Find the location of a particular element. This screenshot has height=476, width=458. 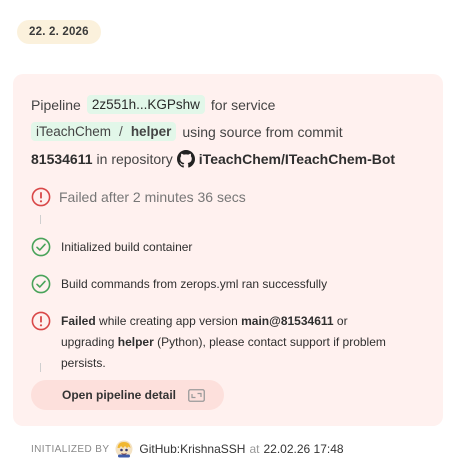

at-text: at is located at coordinates (254, 449).